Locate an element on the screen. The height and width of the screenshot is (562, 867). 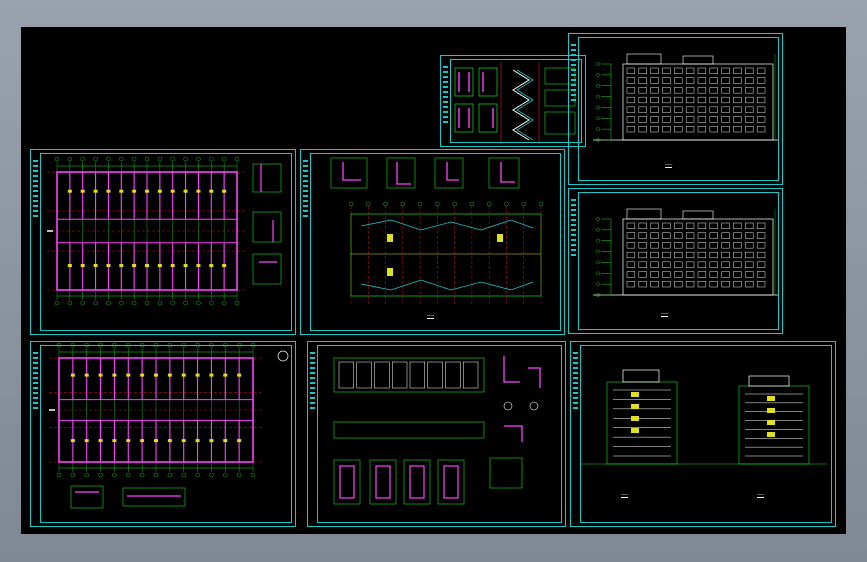
floor-plan-2-drawing is located at coordinates (169, 425).